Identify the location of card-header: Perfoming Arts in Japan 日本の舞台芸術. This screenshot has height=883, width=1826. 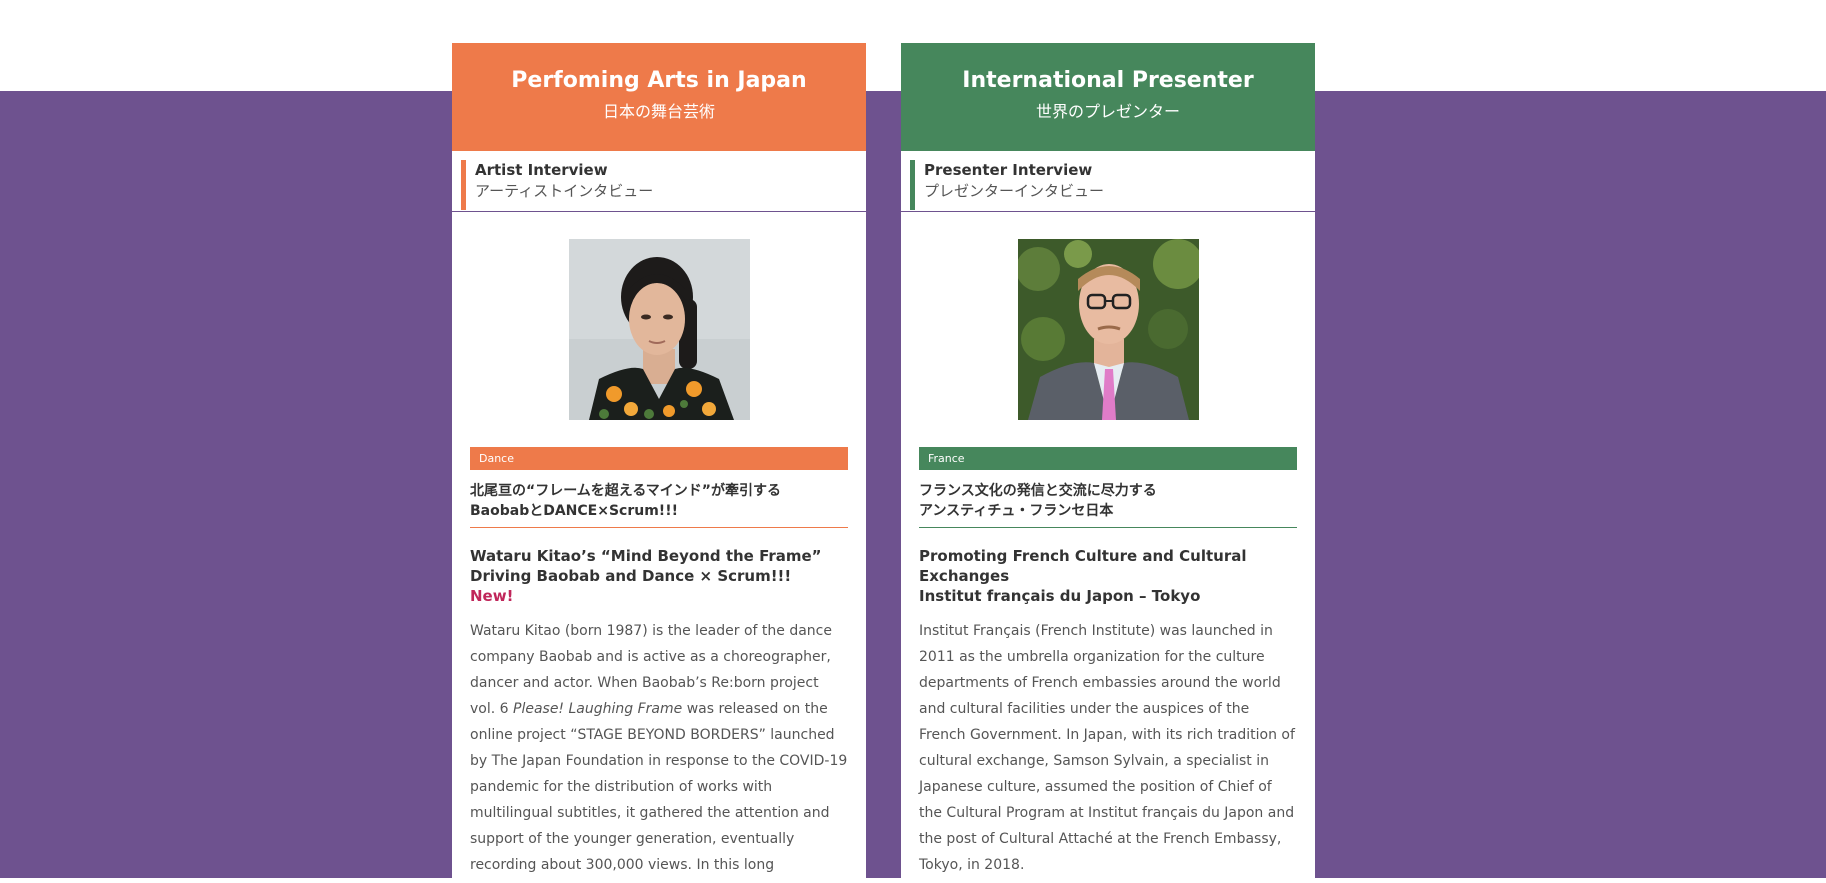
(659, 97).